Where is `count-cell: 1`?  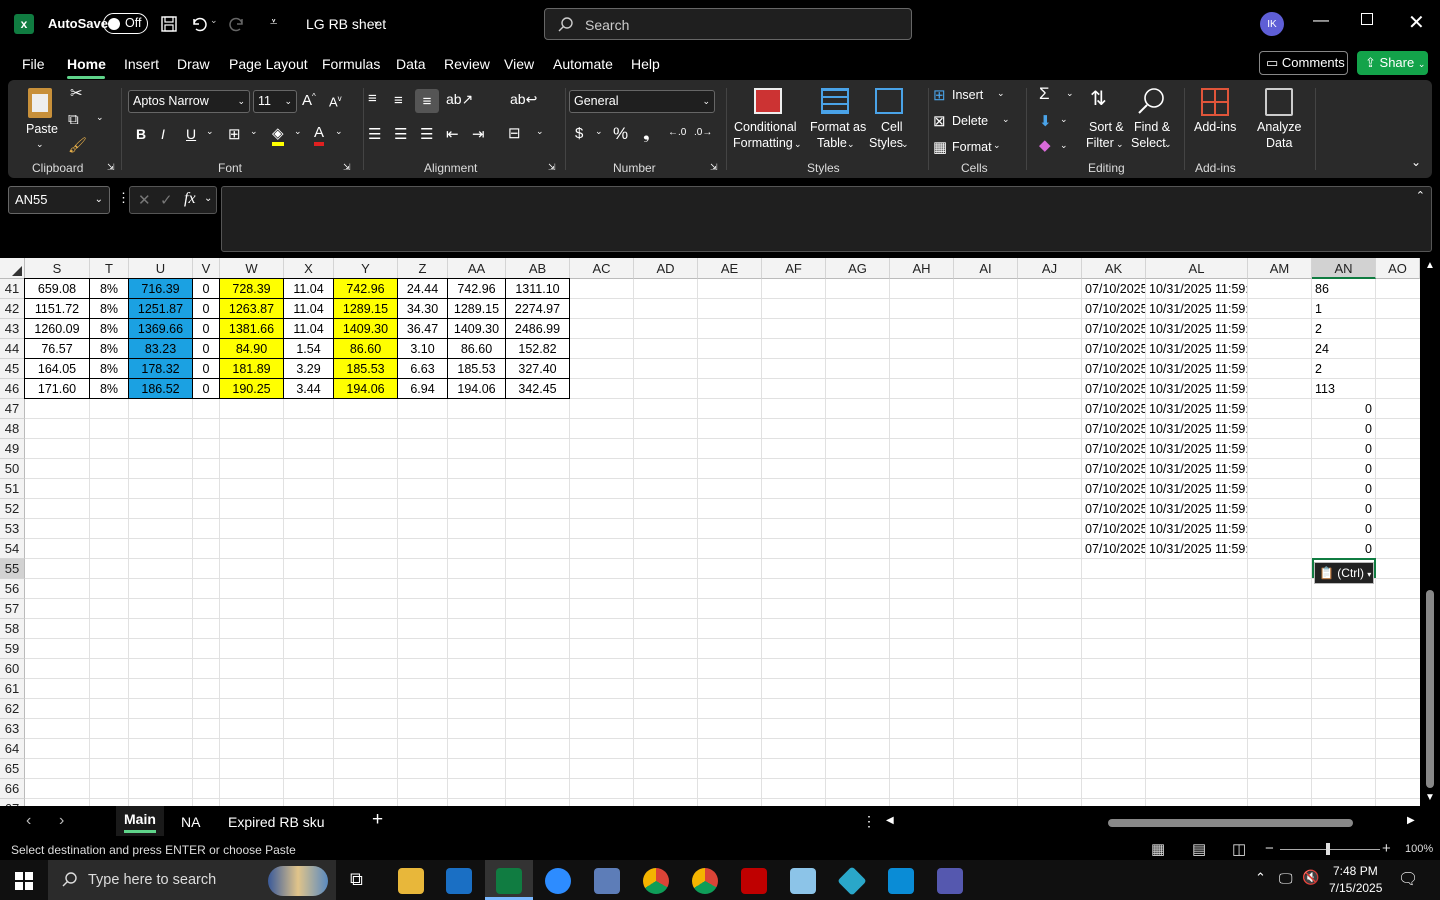
count-cell: 1 is located at coordinates (1343, 308).